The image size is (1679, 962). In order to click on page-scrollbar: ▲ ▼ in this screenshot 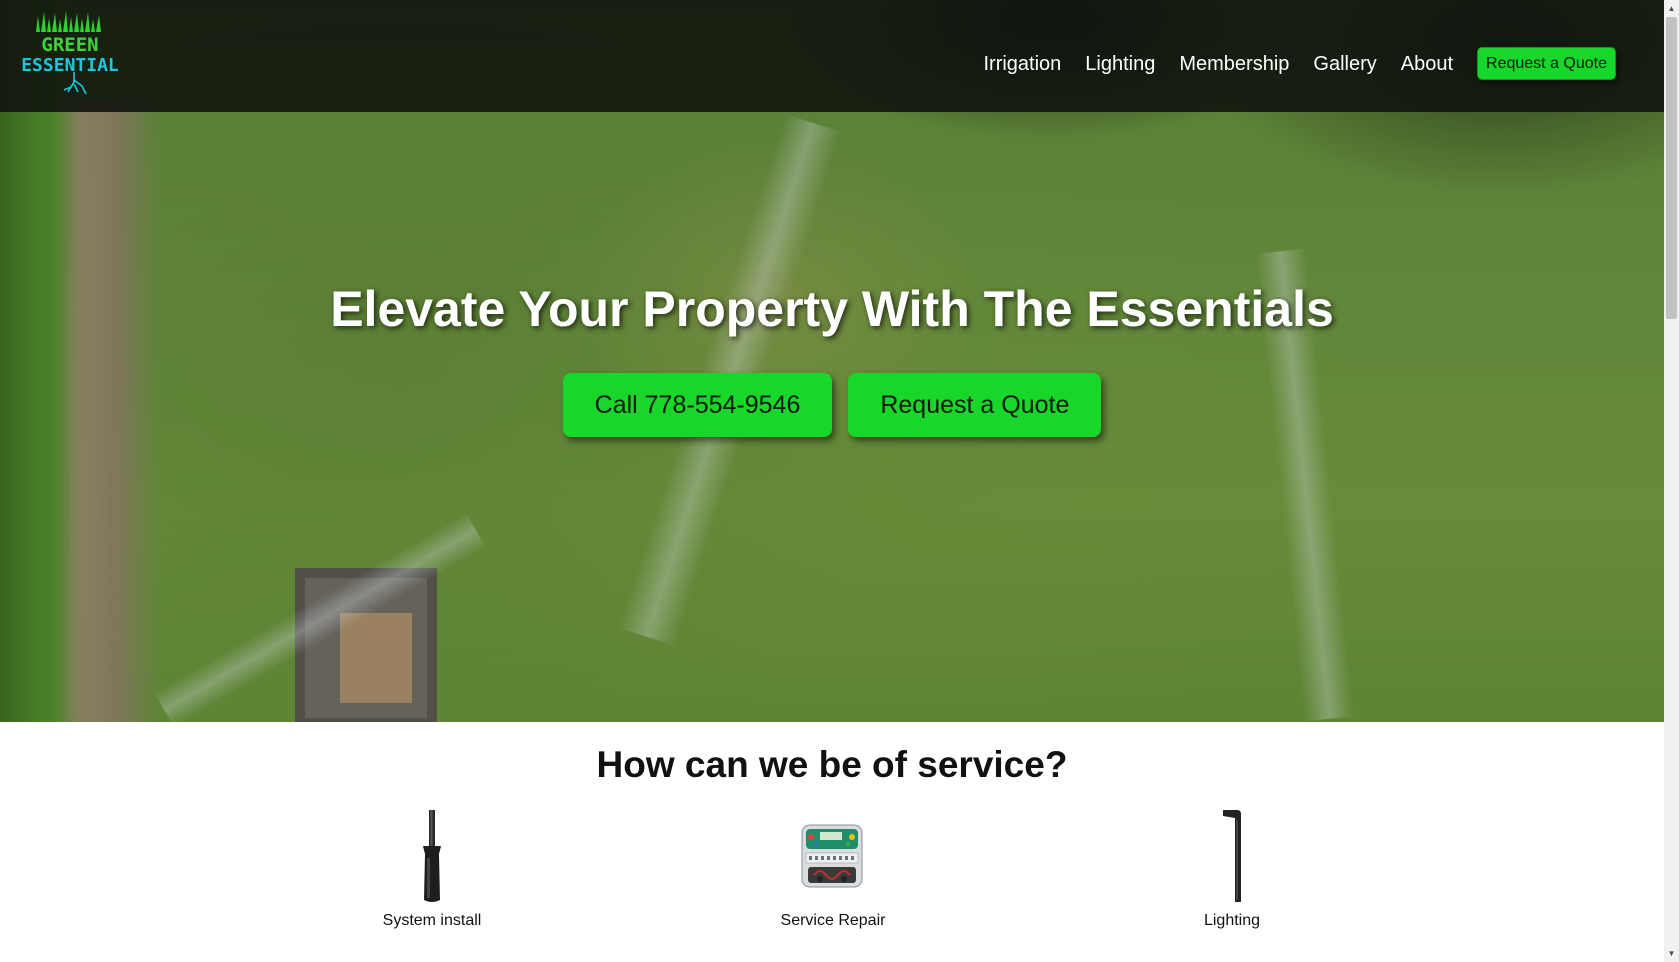, I will do `click(1671, 481)`.